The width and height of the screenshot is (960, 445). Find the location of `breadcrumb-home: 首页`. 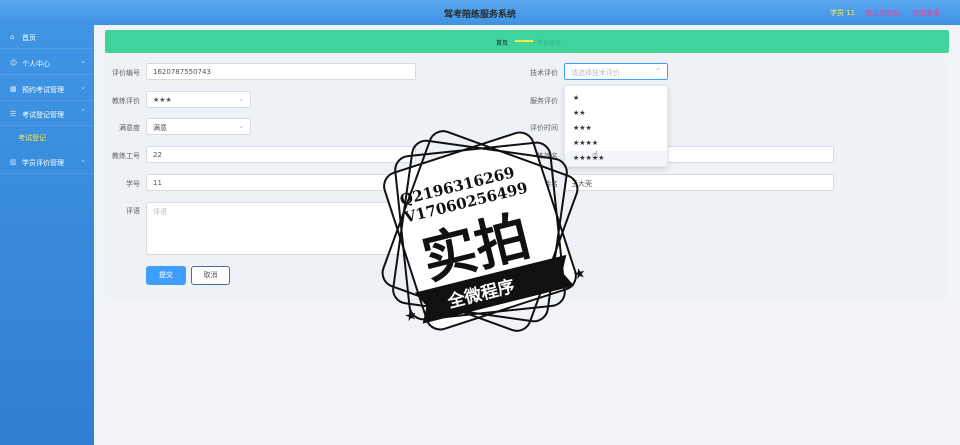

breadcrumb-home: 首页 is located at coordinates (502, 42).